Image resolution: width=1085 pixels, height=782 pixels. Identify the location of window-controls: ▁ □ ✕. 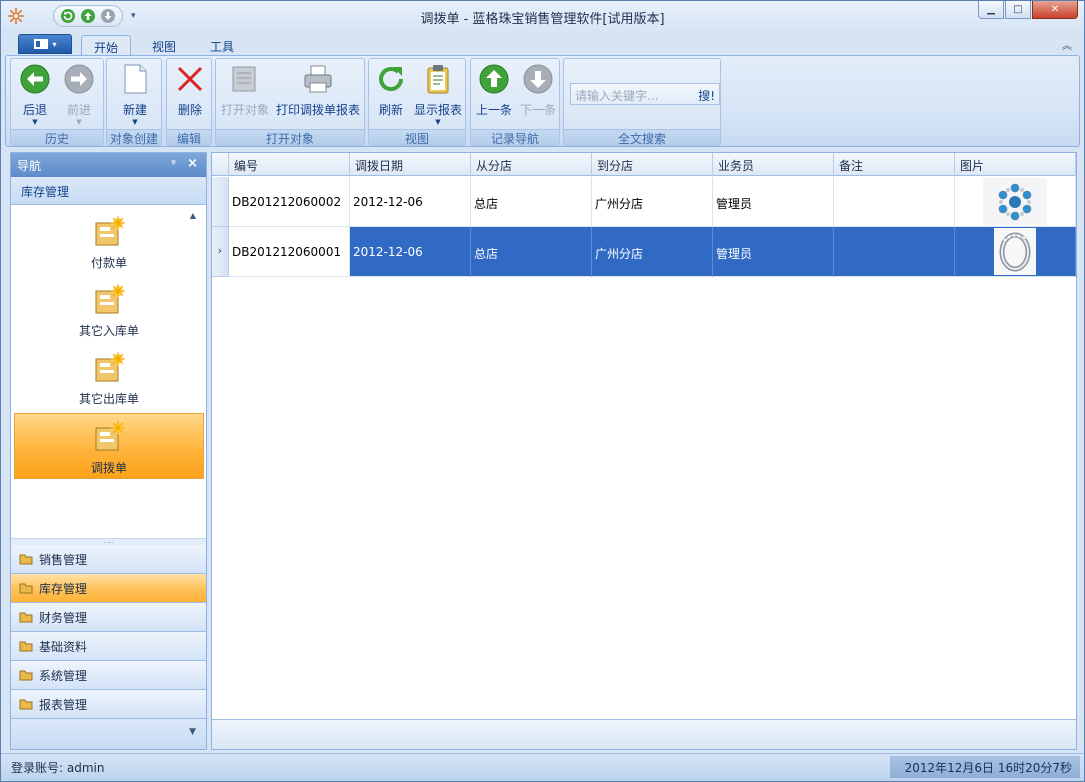
(1028, 10).